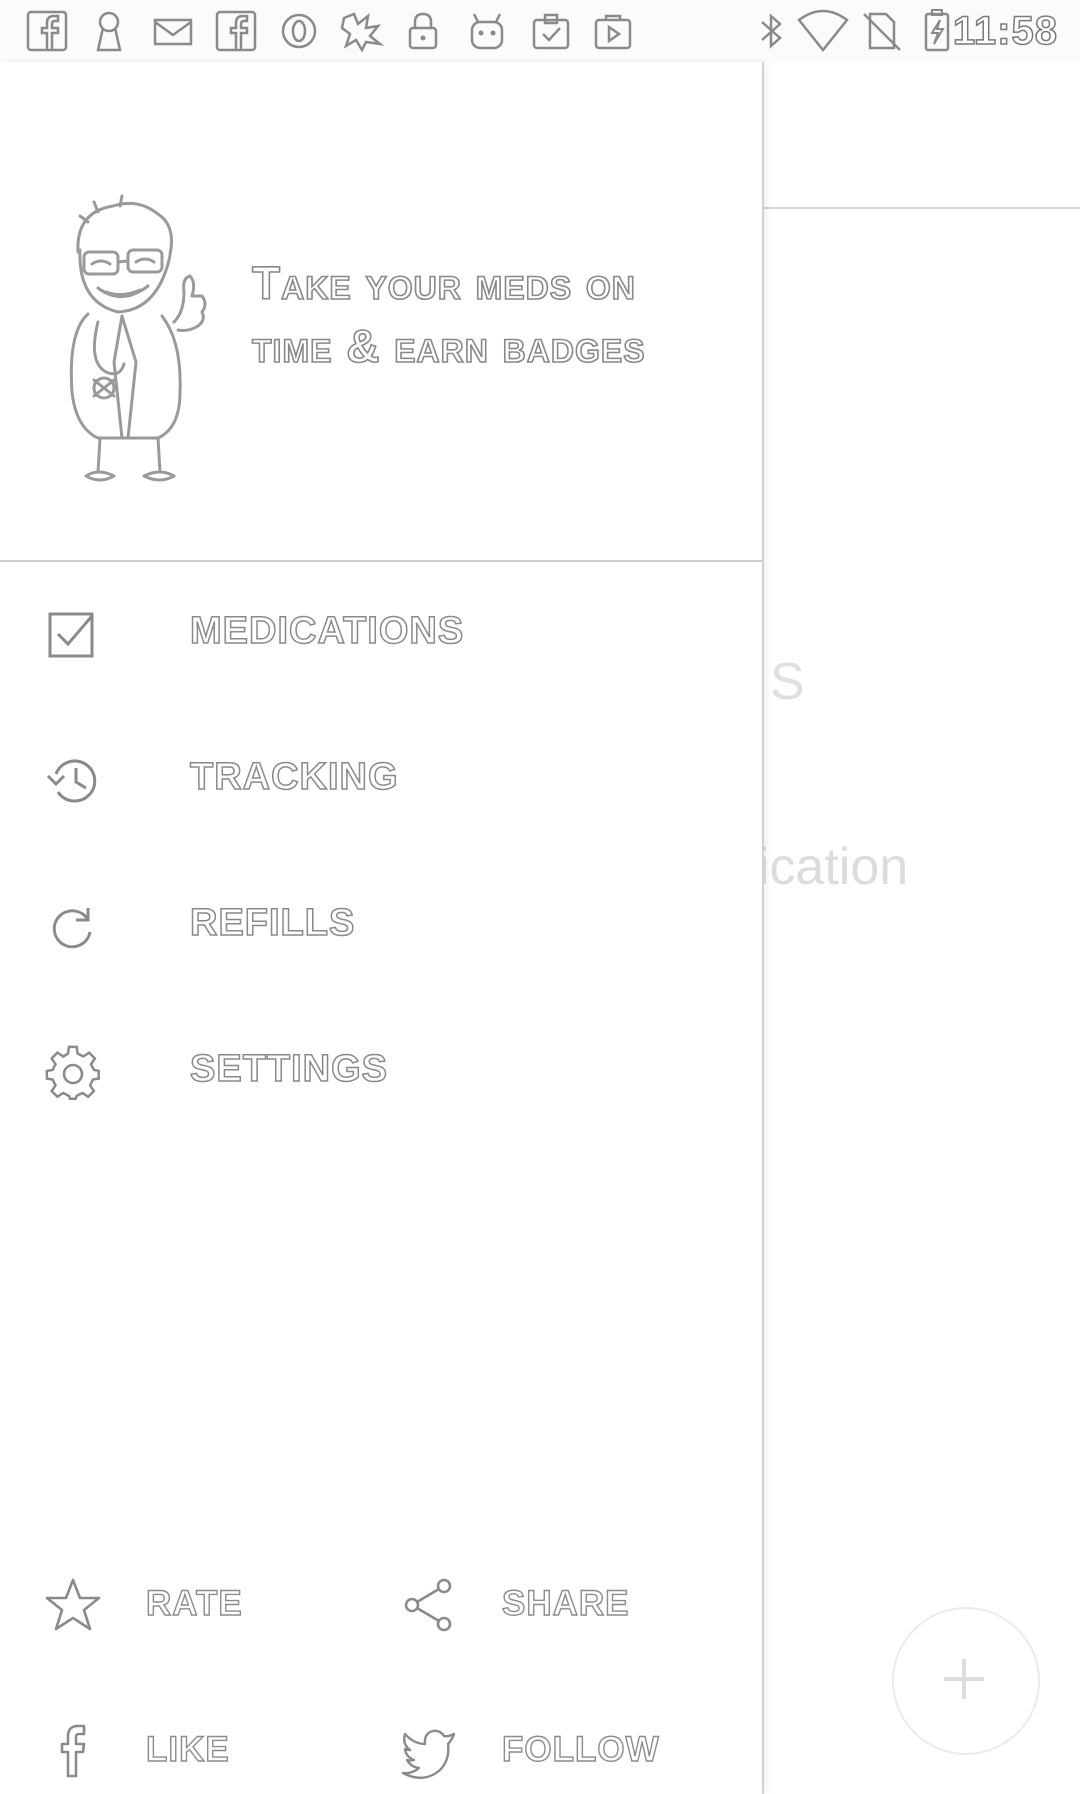  I want to click on rate-button: RATE, so click(175, 1607).